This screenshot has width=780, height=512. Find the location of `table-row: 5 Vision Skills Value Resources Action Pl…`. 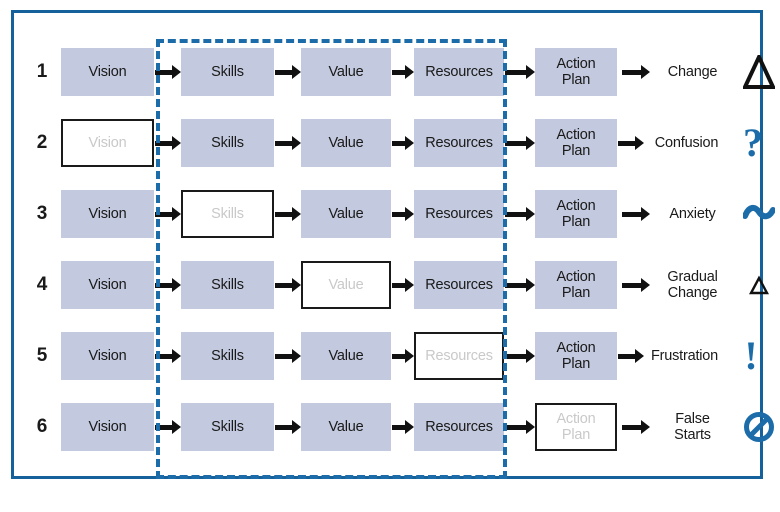

table-row: 5 Vision Skills Value Resources Action Pl… is located at coordinates (387, 356).